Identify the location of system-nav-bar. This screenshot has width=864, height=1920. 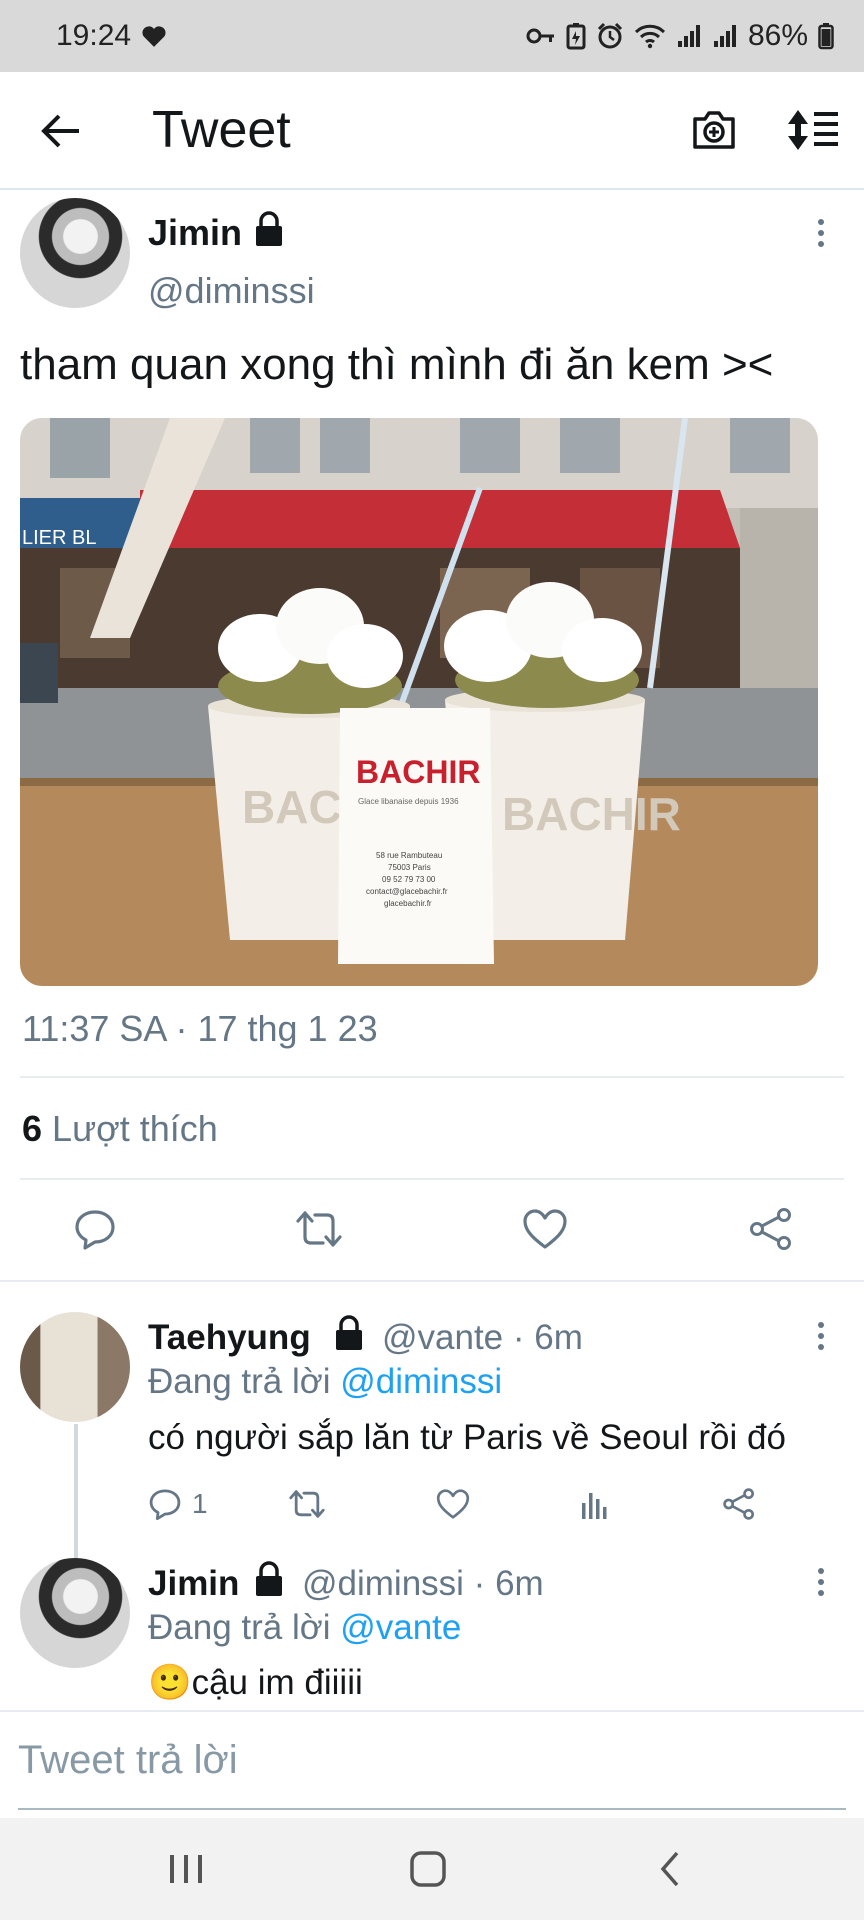
(432, 1869).